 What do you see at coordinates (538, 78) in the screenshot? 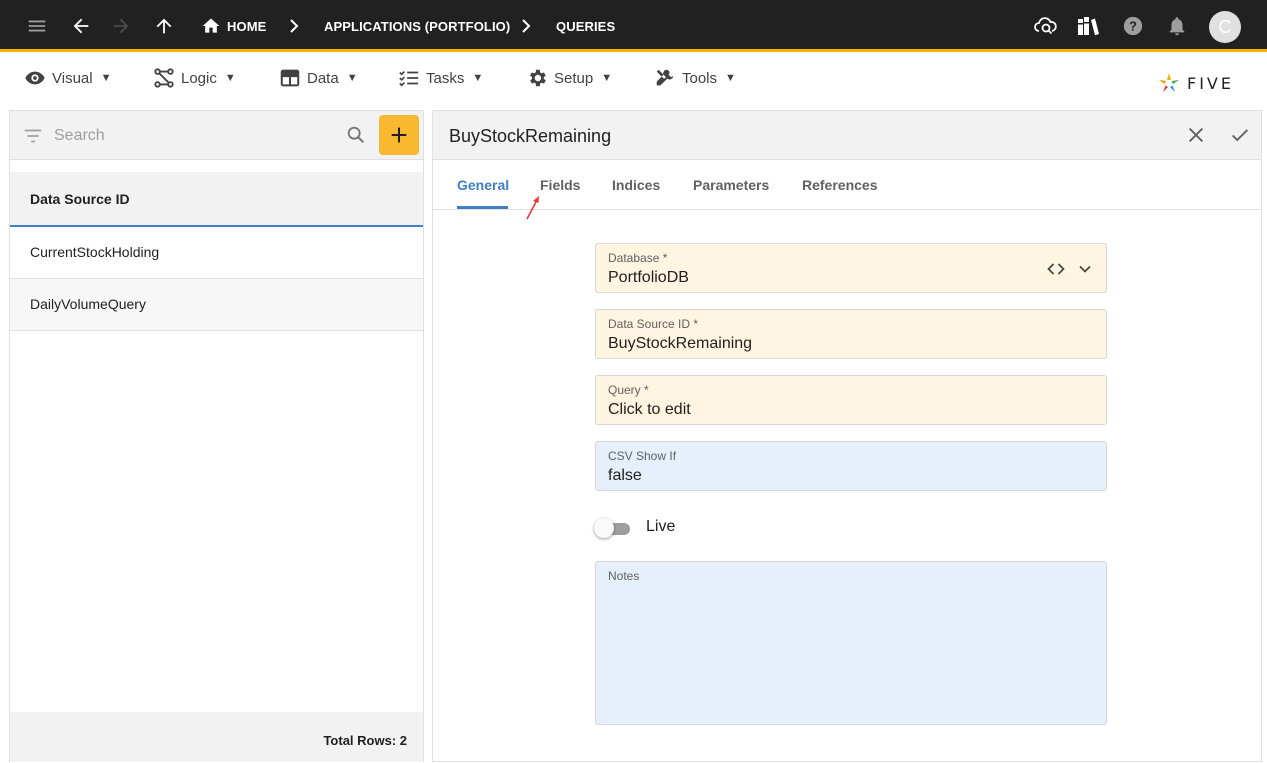
I see `gear-icon` at bounding box center [538, 78].